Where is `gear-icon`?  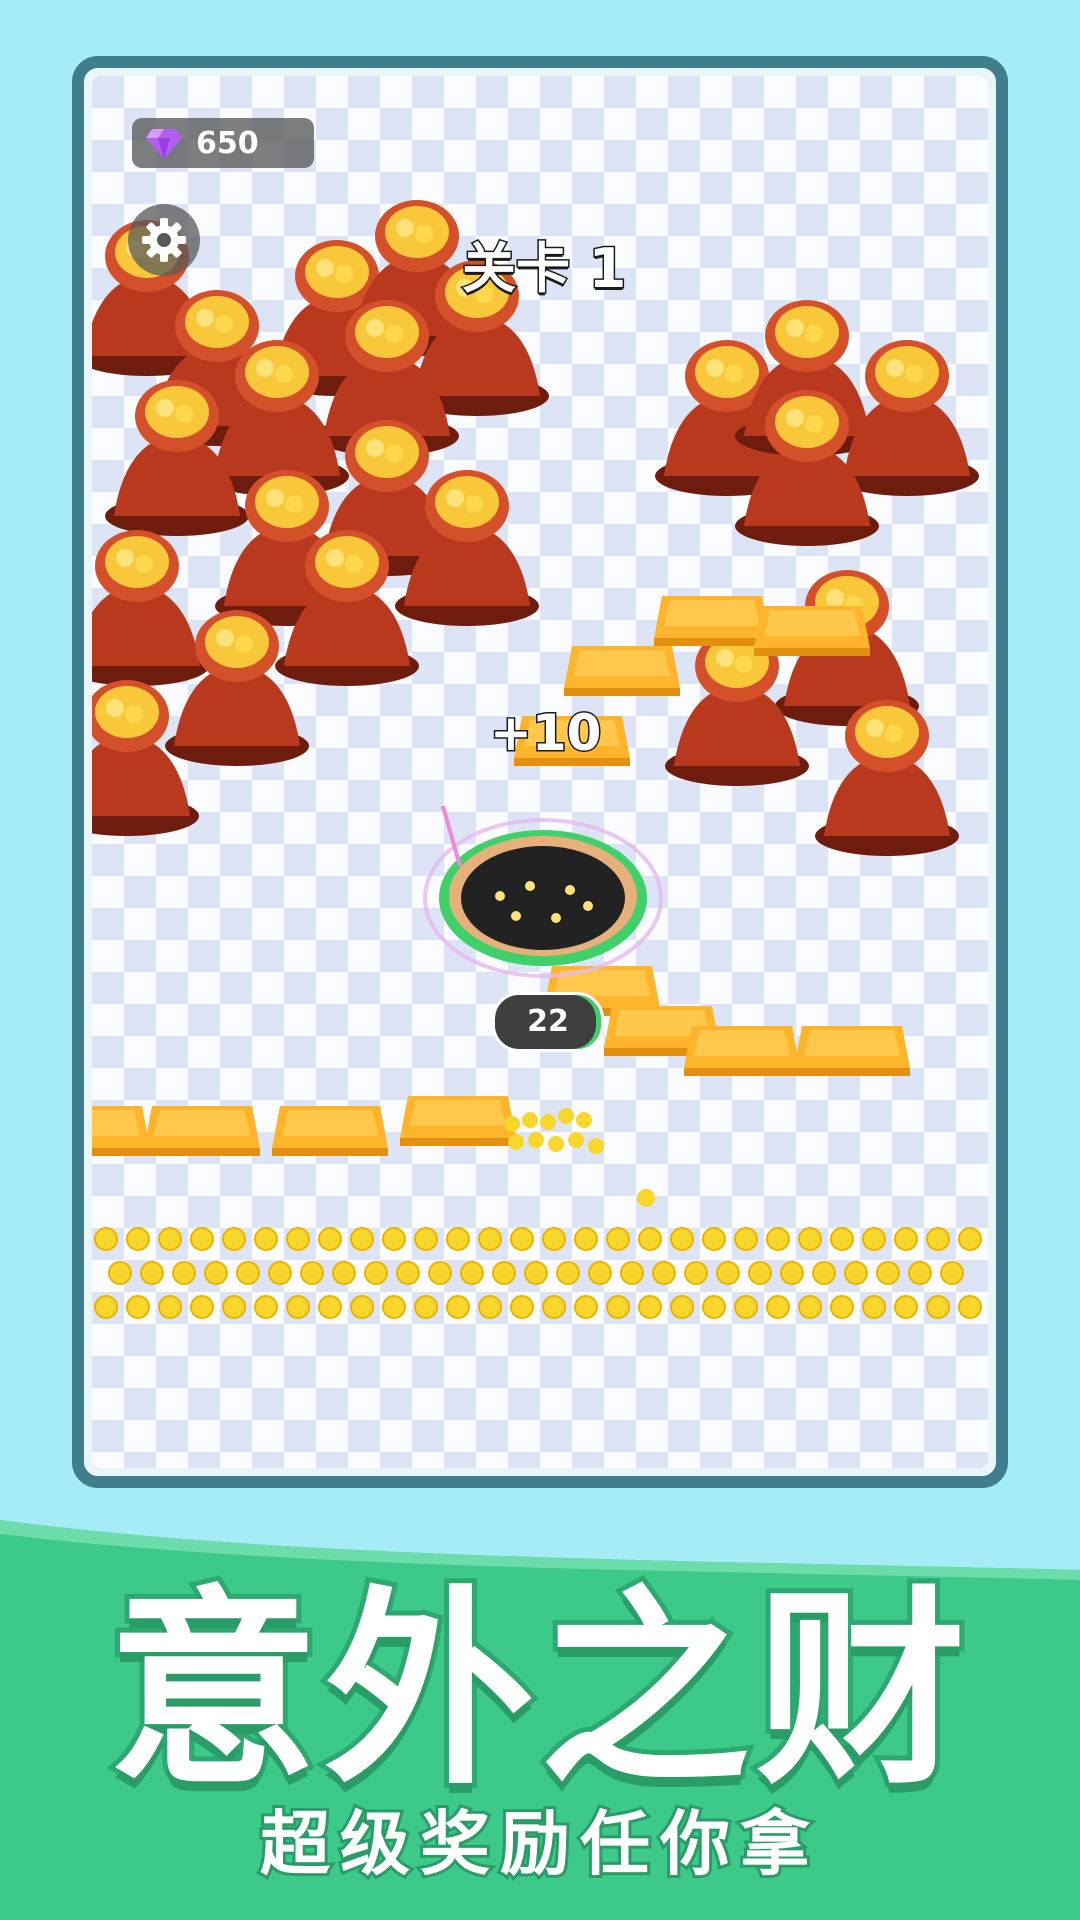 gear-icon is located at coordinates (164, 240).